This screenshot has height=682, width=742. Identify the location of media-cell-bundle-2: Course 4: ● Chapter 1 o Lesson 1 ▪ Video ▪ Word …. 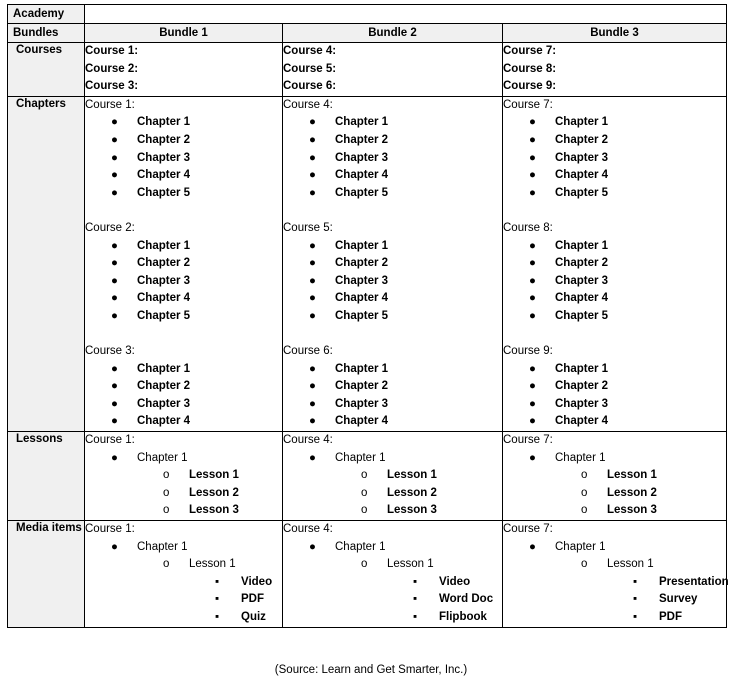
(392, 574).